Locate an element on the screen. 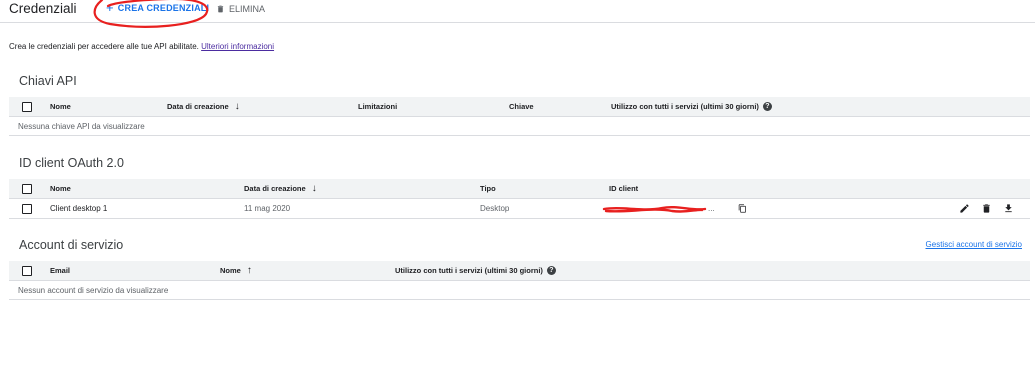  delete-button: ELIMINA is located at coordinates (240, 9).